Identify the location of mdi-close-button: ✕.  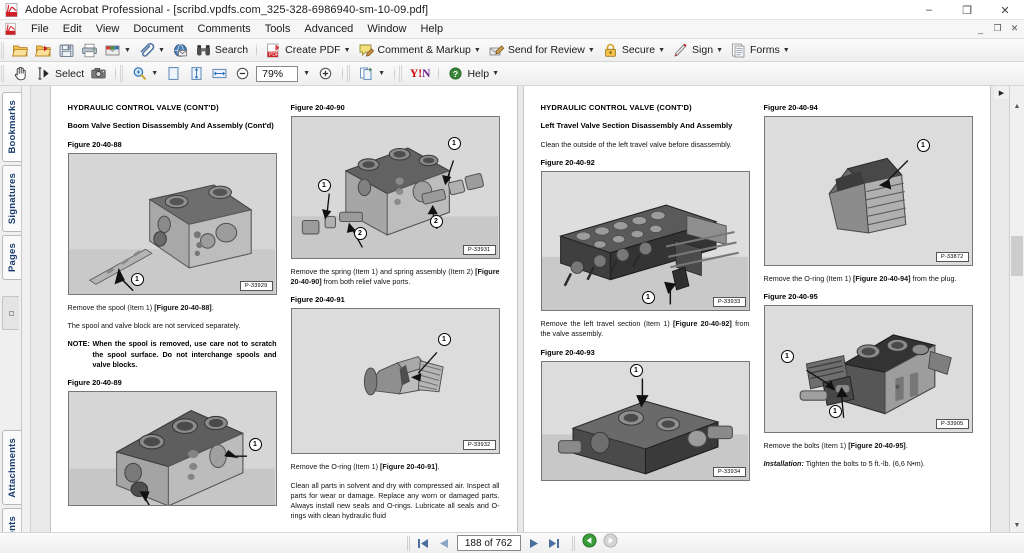
(1014, 28).